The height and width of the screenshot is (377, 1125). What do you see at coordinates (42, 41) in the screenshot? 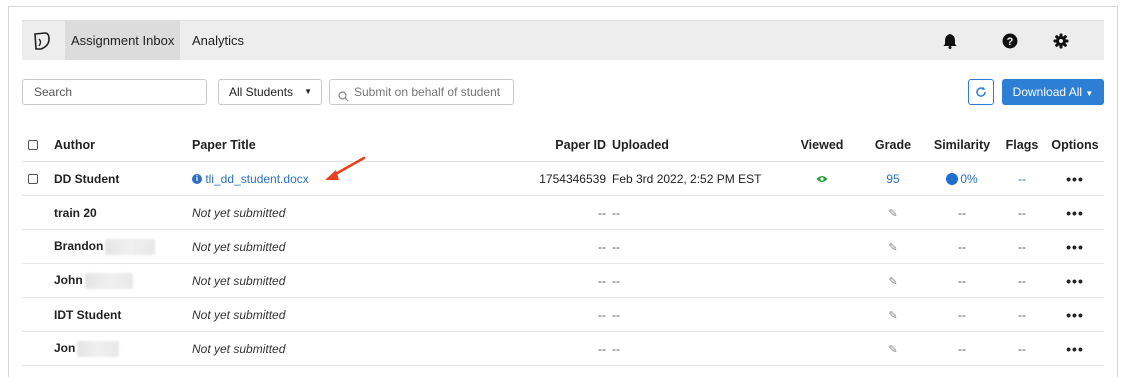
I see `turnitin-logo-icon` at bounding box center [42, 41].